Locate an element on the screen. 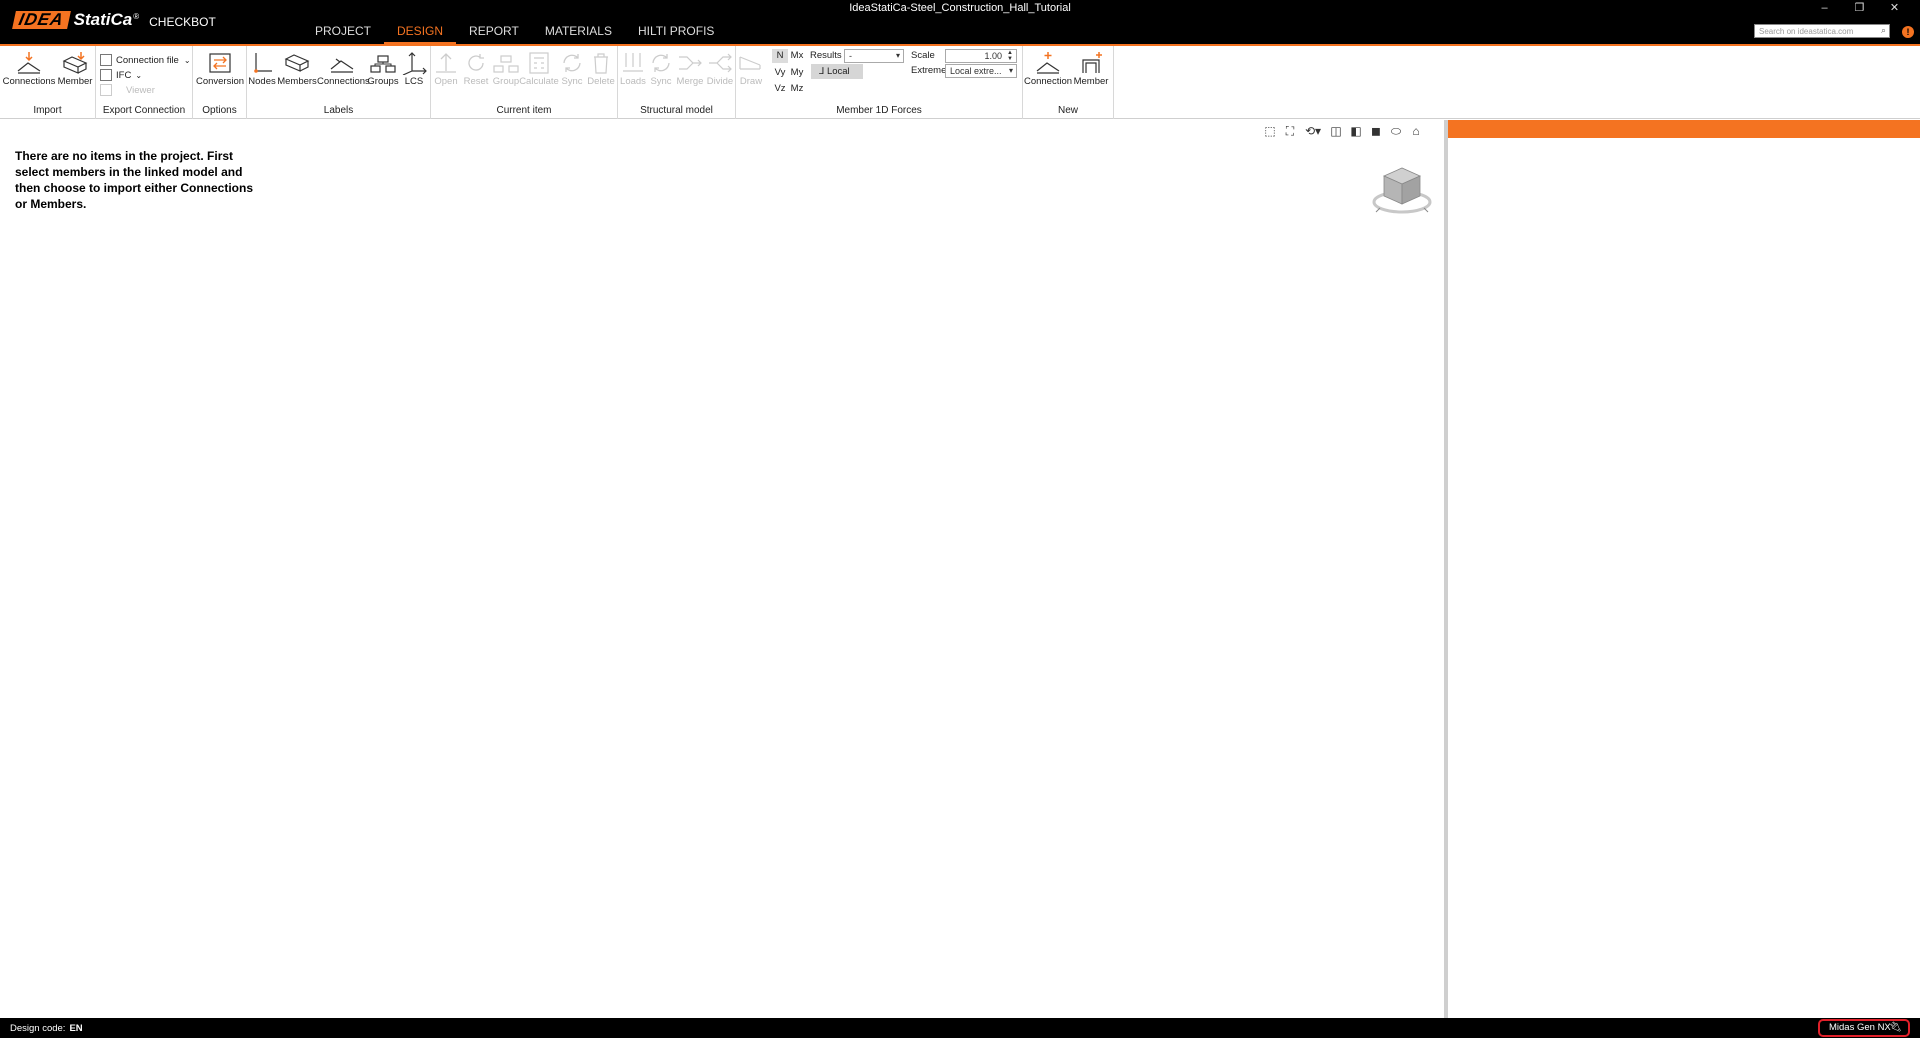 This screenshot has width=1920, height=1038. connection-file-icon is located at coordinates (106, 60).